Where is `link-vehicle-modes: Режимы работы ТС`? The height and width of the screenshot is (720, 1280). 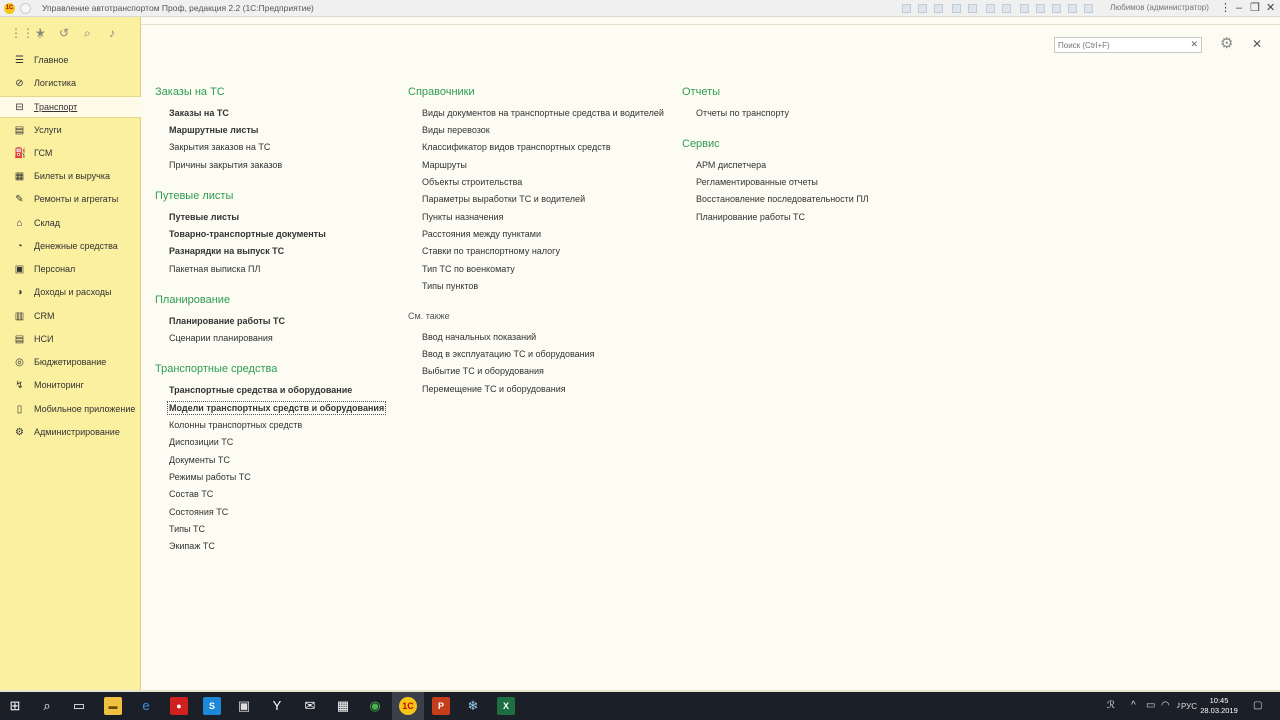 link-vehicle-modes: Режимы работы ТС is located at coordinates (210, 477).